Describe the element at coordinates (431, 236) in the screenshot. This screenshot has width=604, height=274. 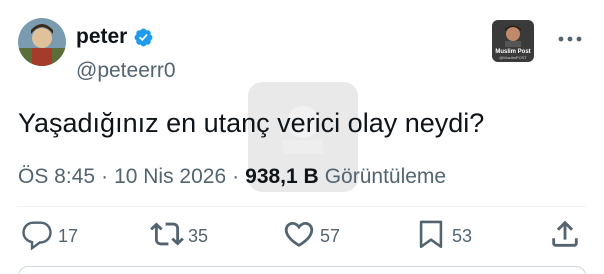
I see `bookmark-icon` at that location.